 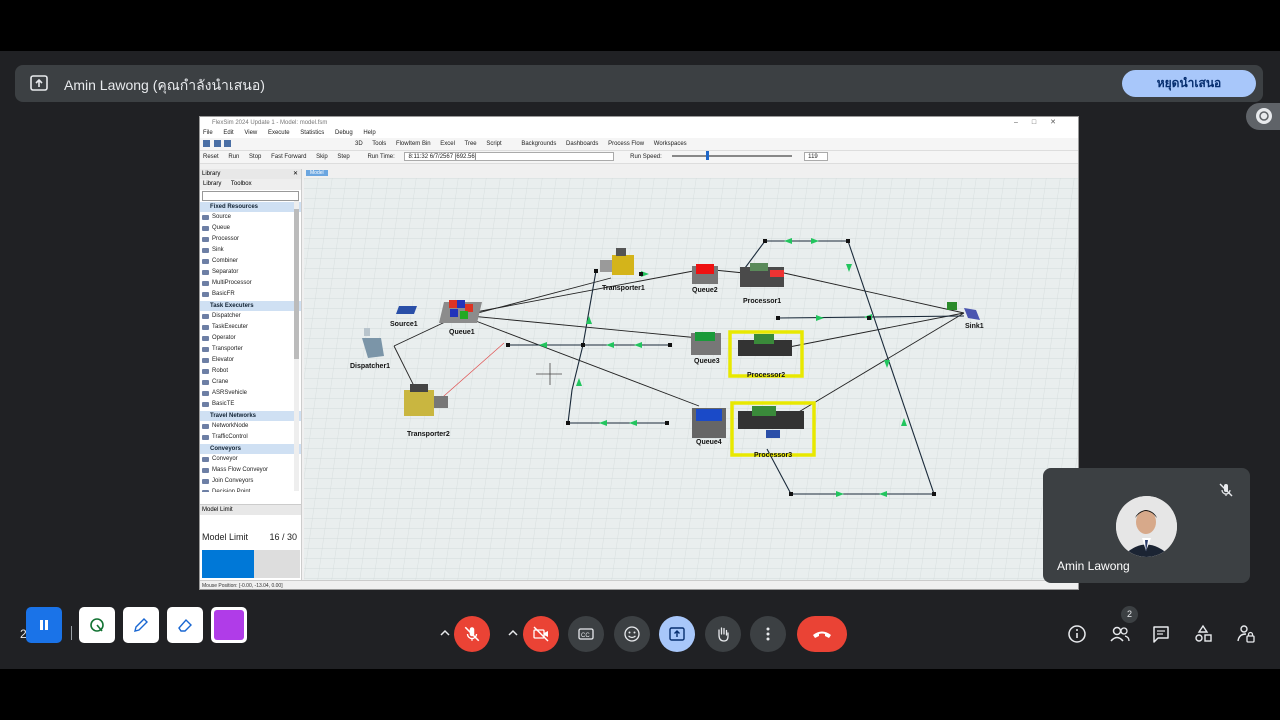 What do you see at coordinates (632, 634) in the screenshot?
I see `reactions-button` at bounding box center [632, 634].